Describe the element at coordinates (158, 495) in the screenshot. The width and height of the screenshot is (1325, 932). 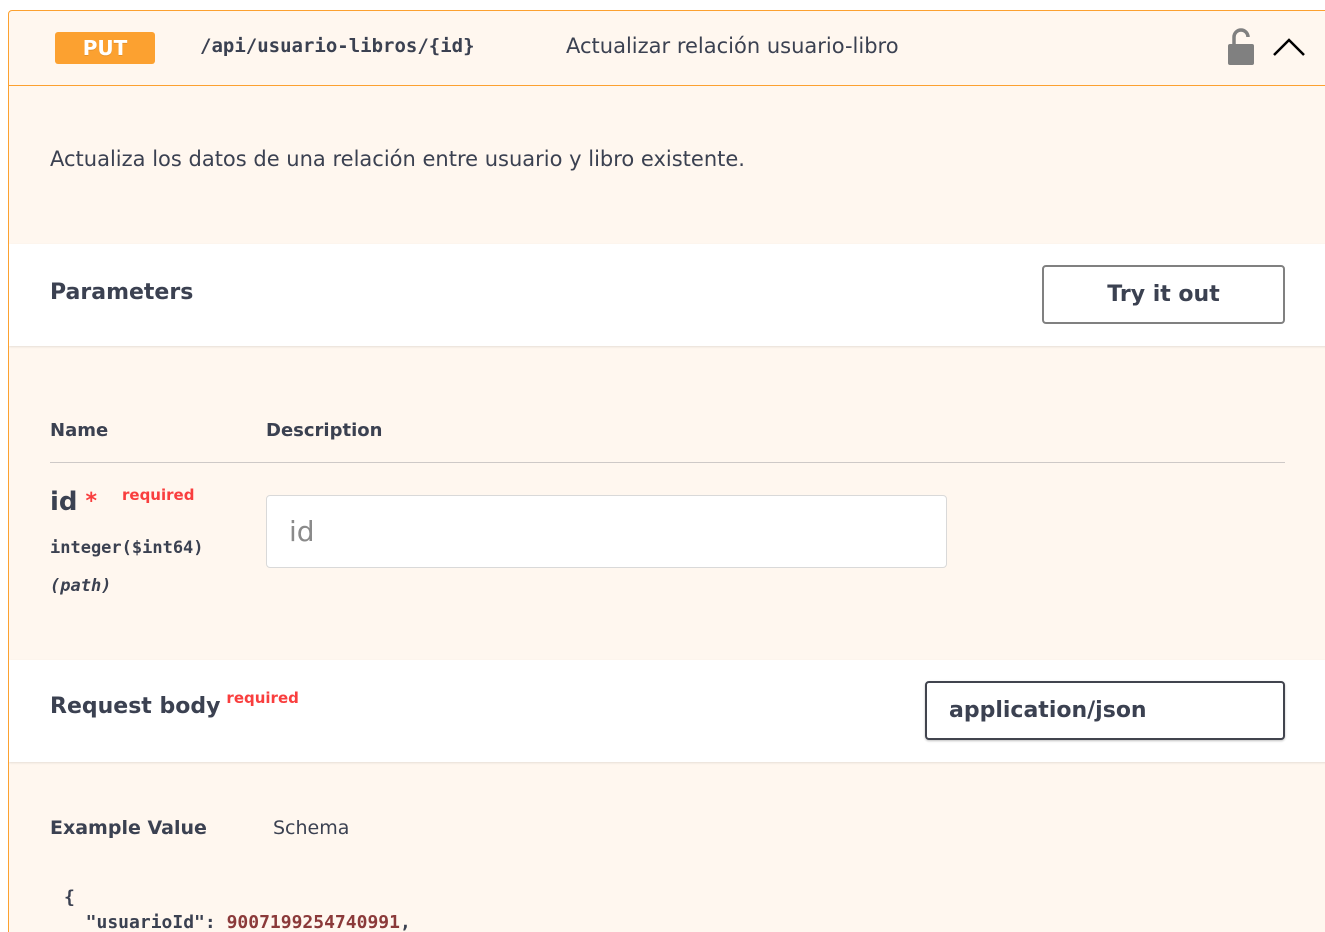
I see `parameter-required-label: required` at that location.